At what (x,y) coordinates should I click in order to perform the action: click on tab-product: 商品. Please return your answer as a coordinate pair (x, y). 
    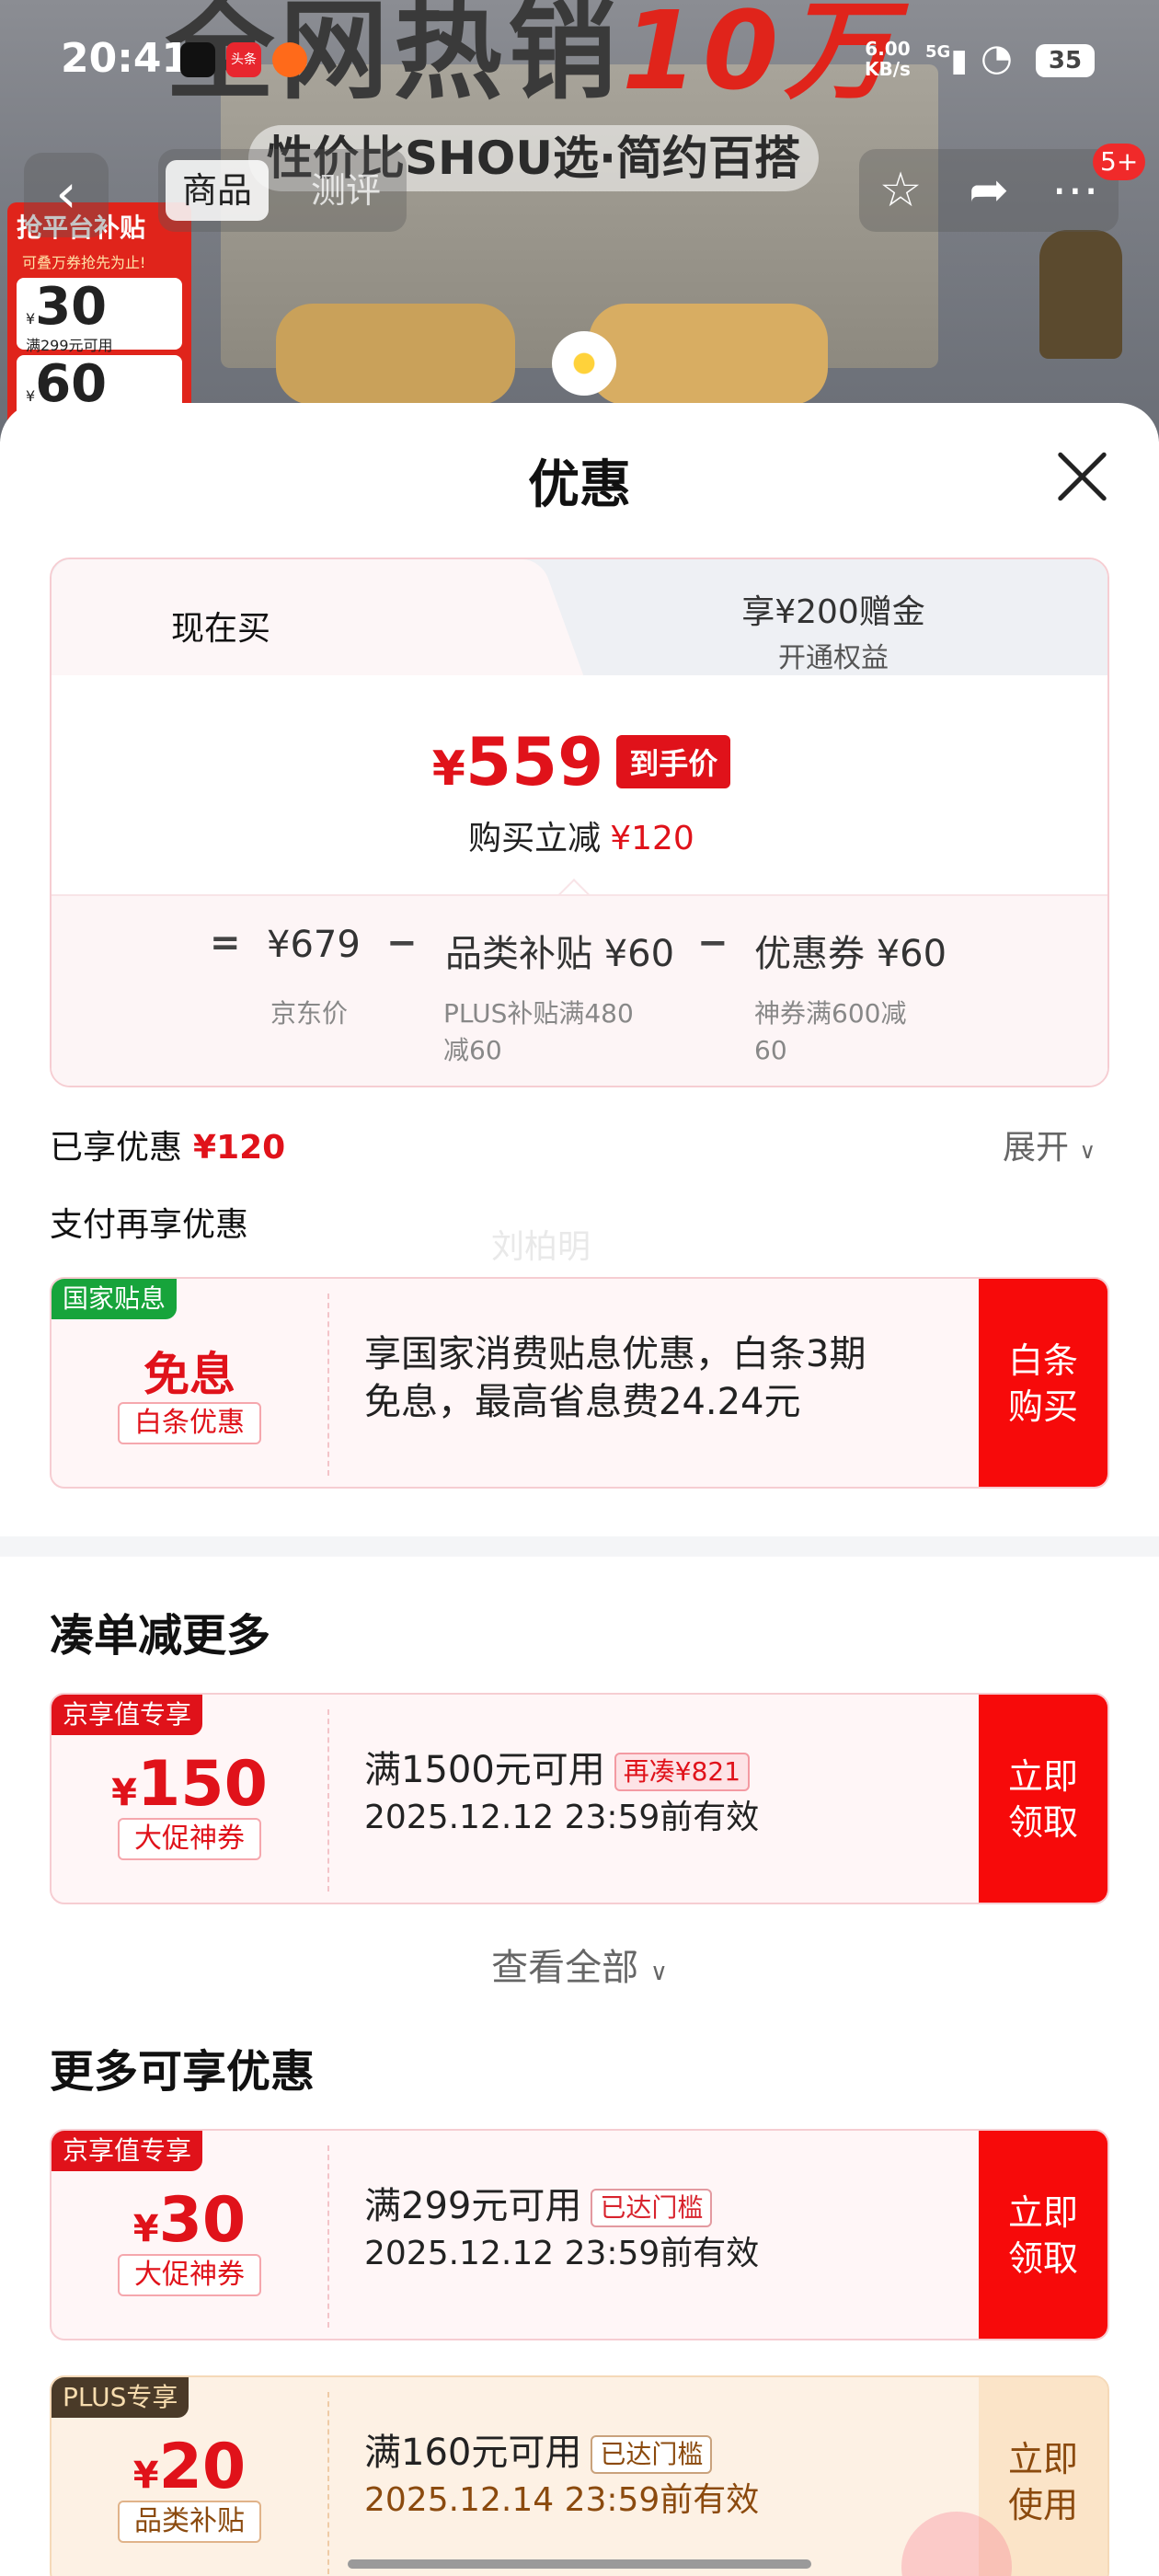
    Looking at the image, I should click on (218, 190).